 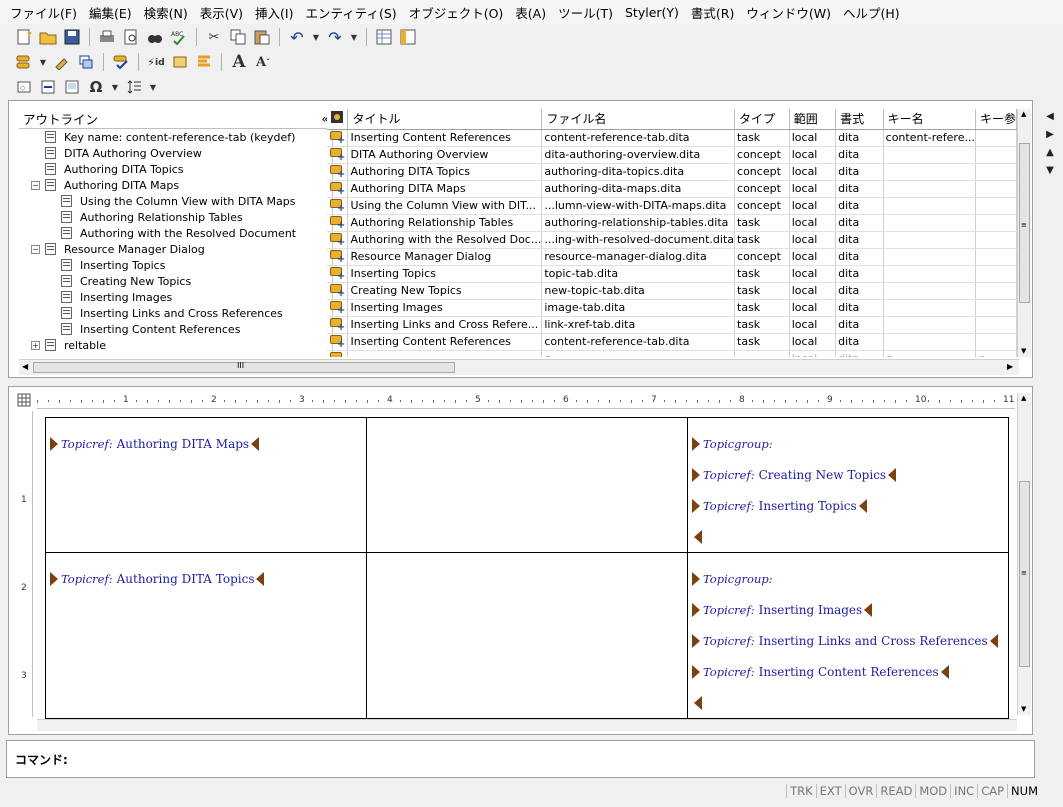 I want to click on arrow-right-icon: ▶, so click(x=1050, y=135).